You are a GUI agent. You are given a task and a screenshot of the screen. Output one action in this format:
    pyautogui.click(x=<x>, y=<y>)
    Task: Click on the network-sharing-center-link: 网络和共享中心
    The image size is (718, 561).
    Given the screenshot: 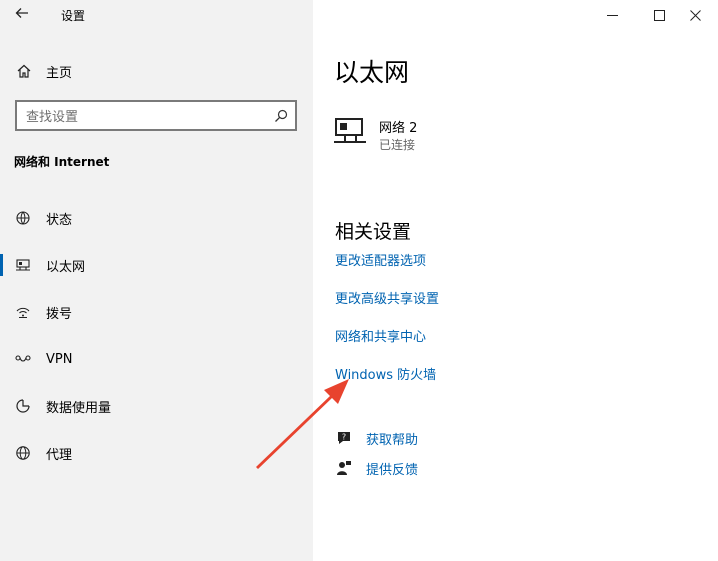 What is the action you would take?
    pyautogui.click(x=380, y=335)
    